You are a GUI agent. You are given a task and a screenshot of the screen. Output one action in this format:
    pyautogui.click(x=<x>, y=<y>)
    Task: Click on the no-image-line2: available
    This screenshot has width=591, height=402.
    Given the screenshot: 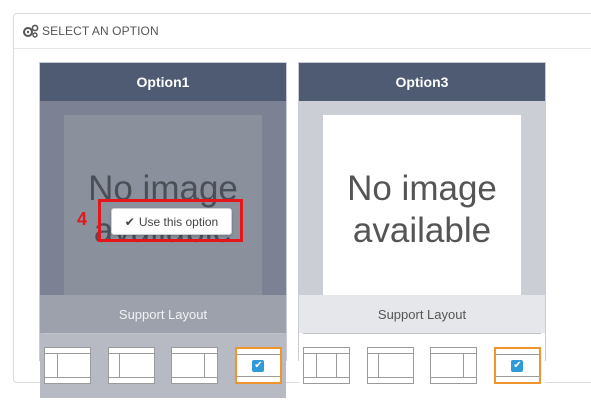 What is the action you would take?
    pyautogui.click(x=422, y=230)
    